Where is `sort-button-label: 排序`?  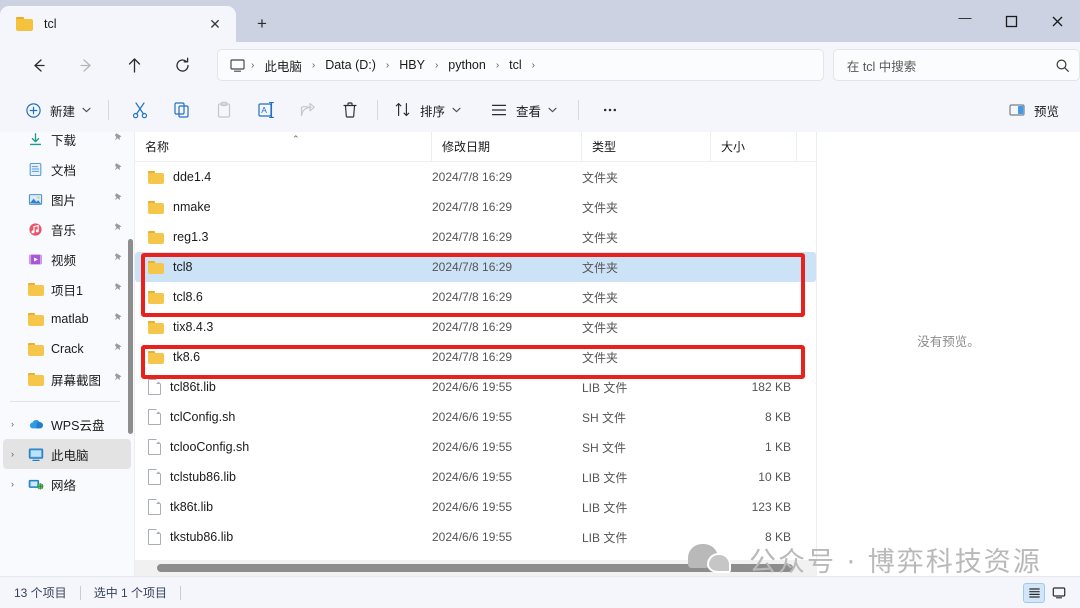
sort-button-label: 排序 is located at coordinates (433, 111).